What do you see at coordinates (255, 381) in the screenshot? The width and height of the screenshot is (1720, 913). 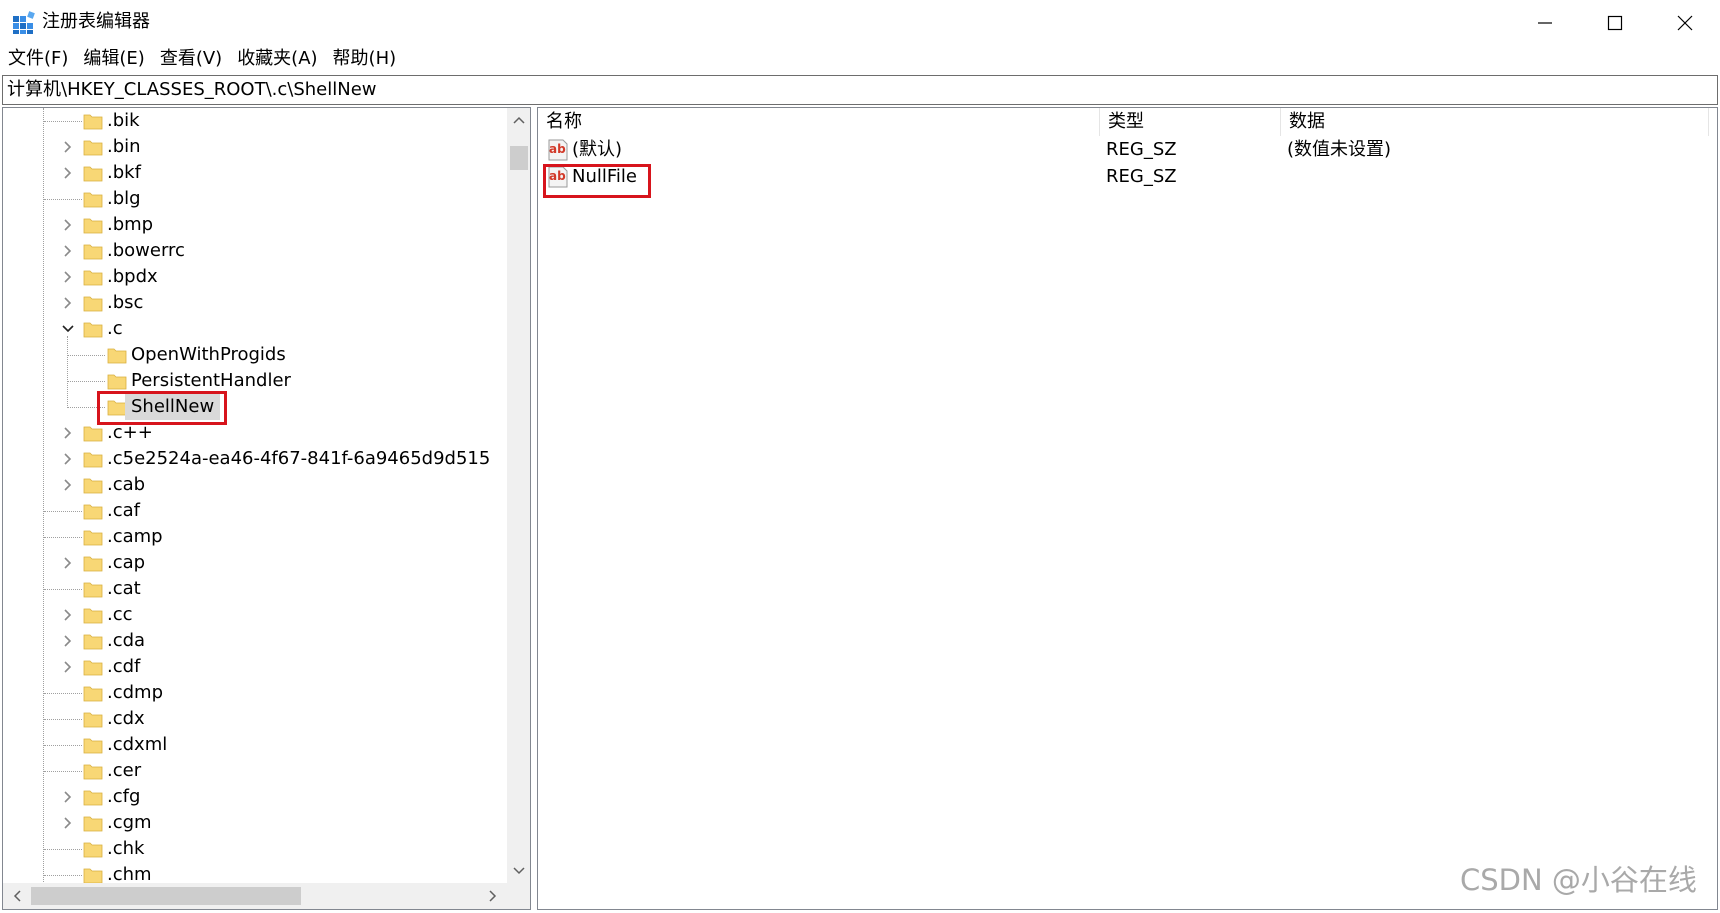 I see `tree-child-item: PersistentHandler` at bounding box center [255, 381].